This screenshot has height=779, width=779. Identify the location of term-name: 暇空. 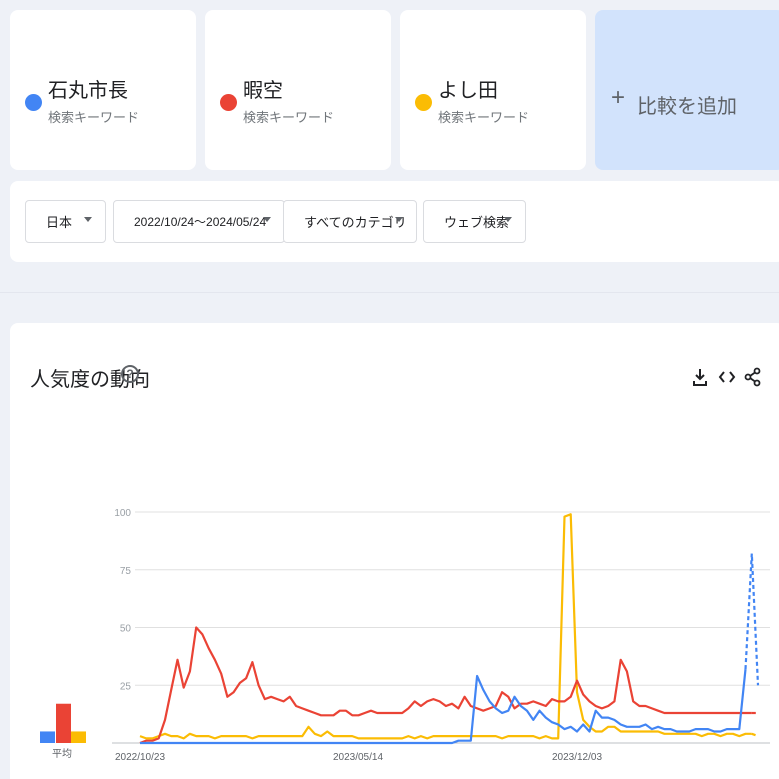
(263, 91).